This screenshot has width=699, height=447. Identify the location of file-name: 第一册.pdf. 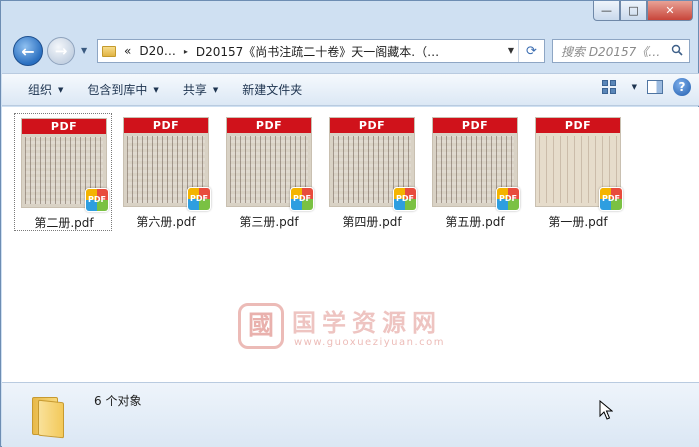
(578, 221).